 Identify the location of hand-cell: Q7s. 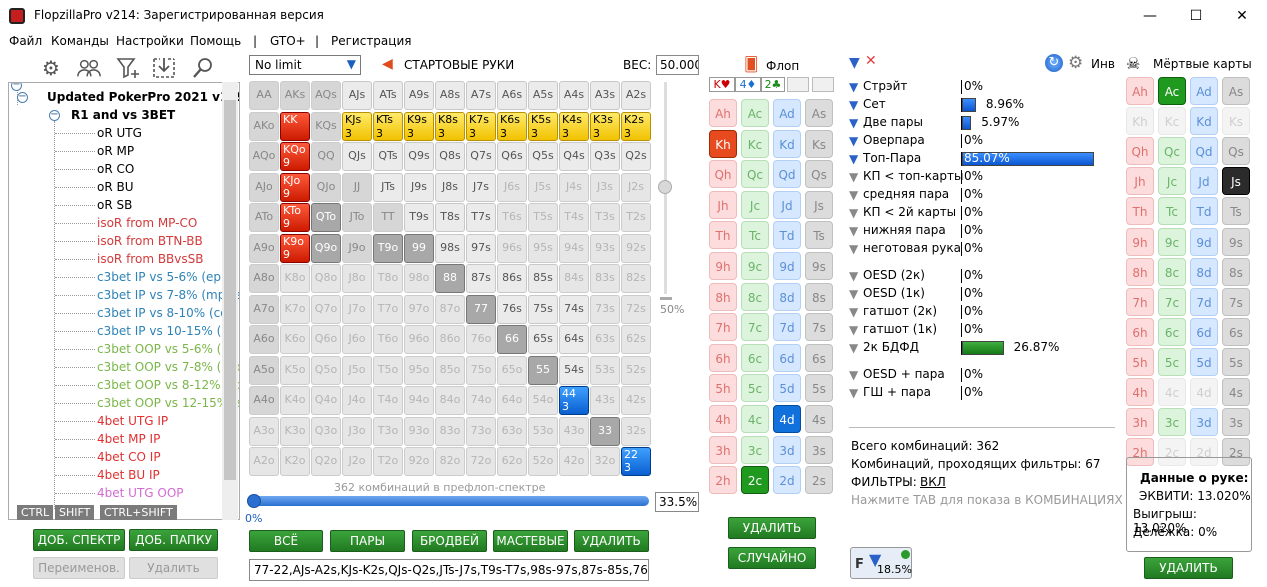
(481, 156).